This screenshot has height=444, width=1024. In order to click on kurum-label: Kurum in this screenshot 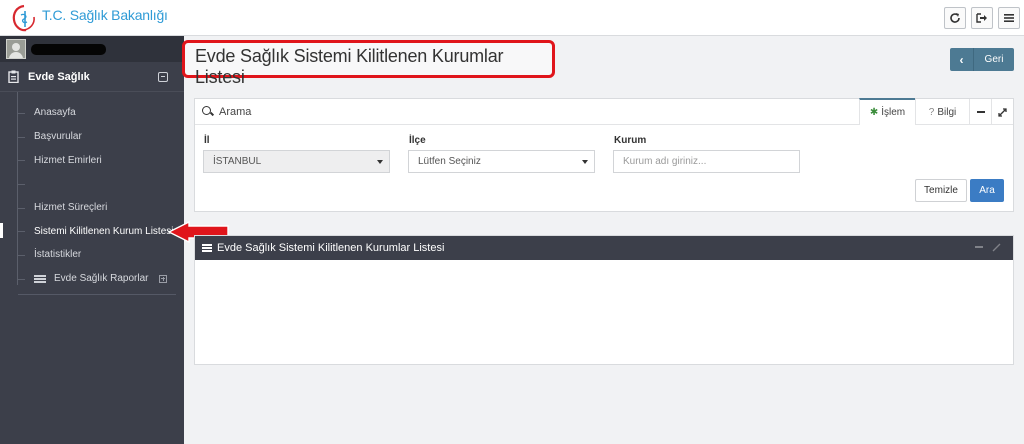, I will do `click(630, 140)`.